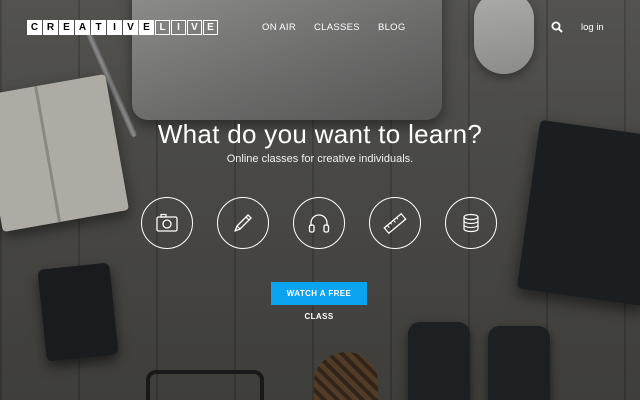 This screenshot has height=400, width=640. Describe the element at coordinates (279, 27) in the screenshot. I see `nav-item-on-air: ON AIR` at that location.